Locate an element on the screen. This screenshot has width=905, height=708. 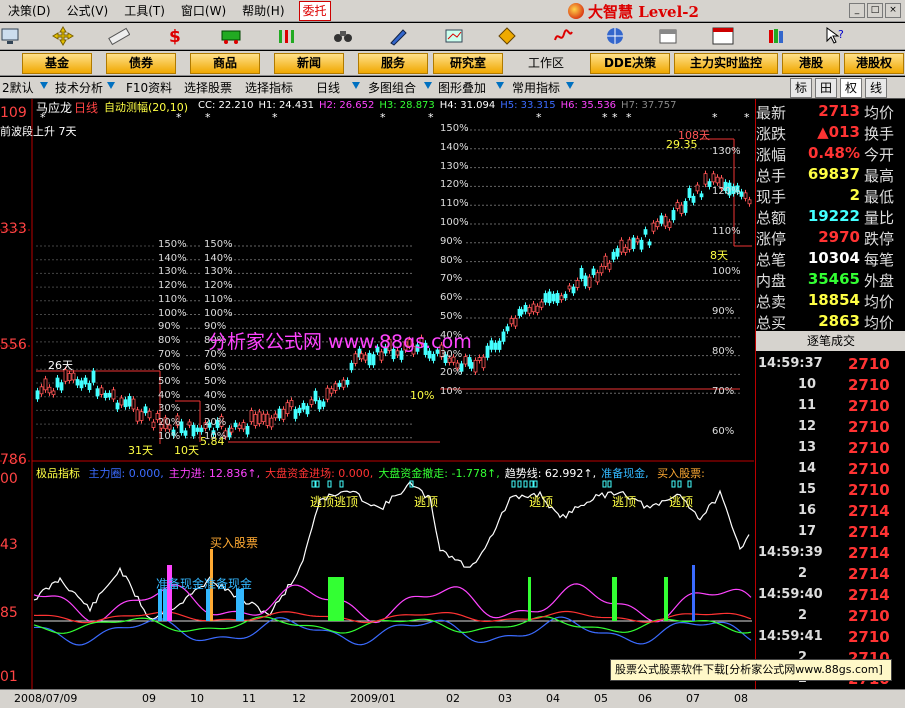
pct-label: 100% is located at coordinates (726, 271).